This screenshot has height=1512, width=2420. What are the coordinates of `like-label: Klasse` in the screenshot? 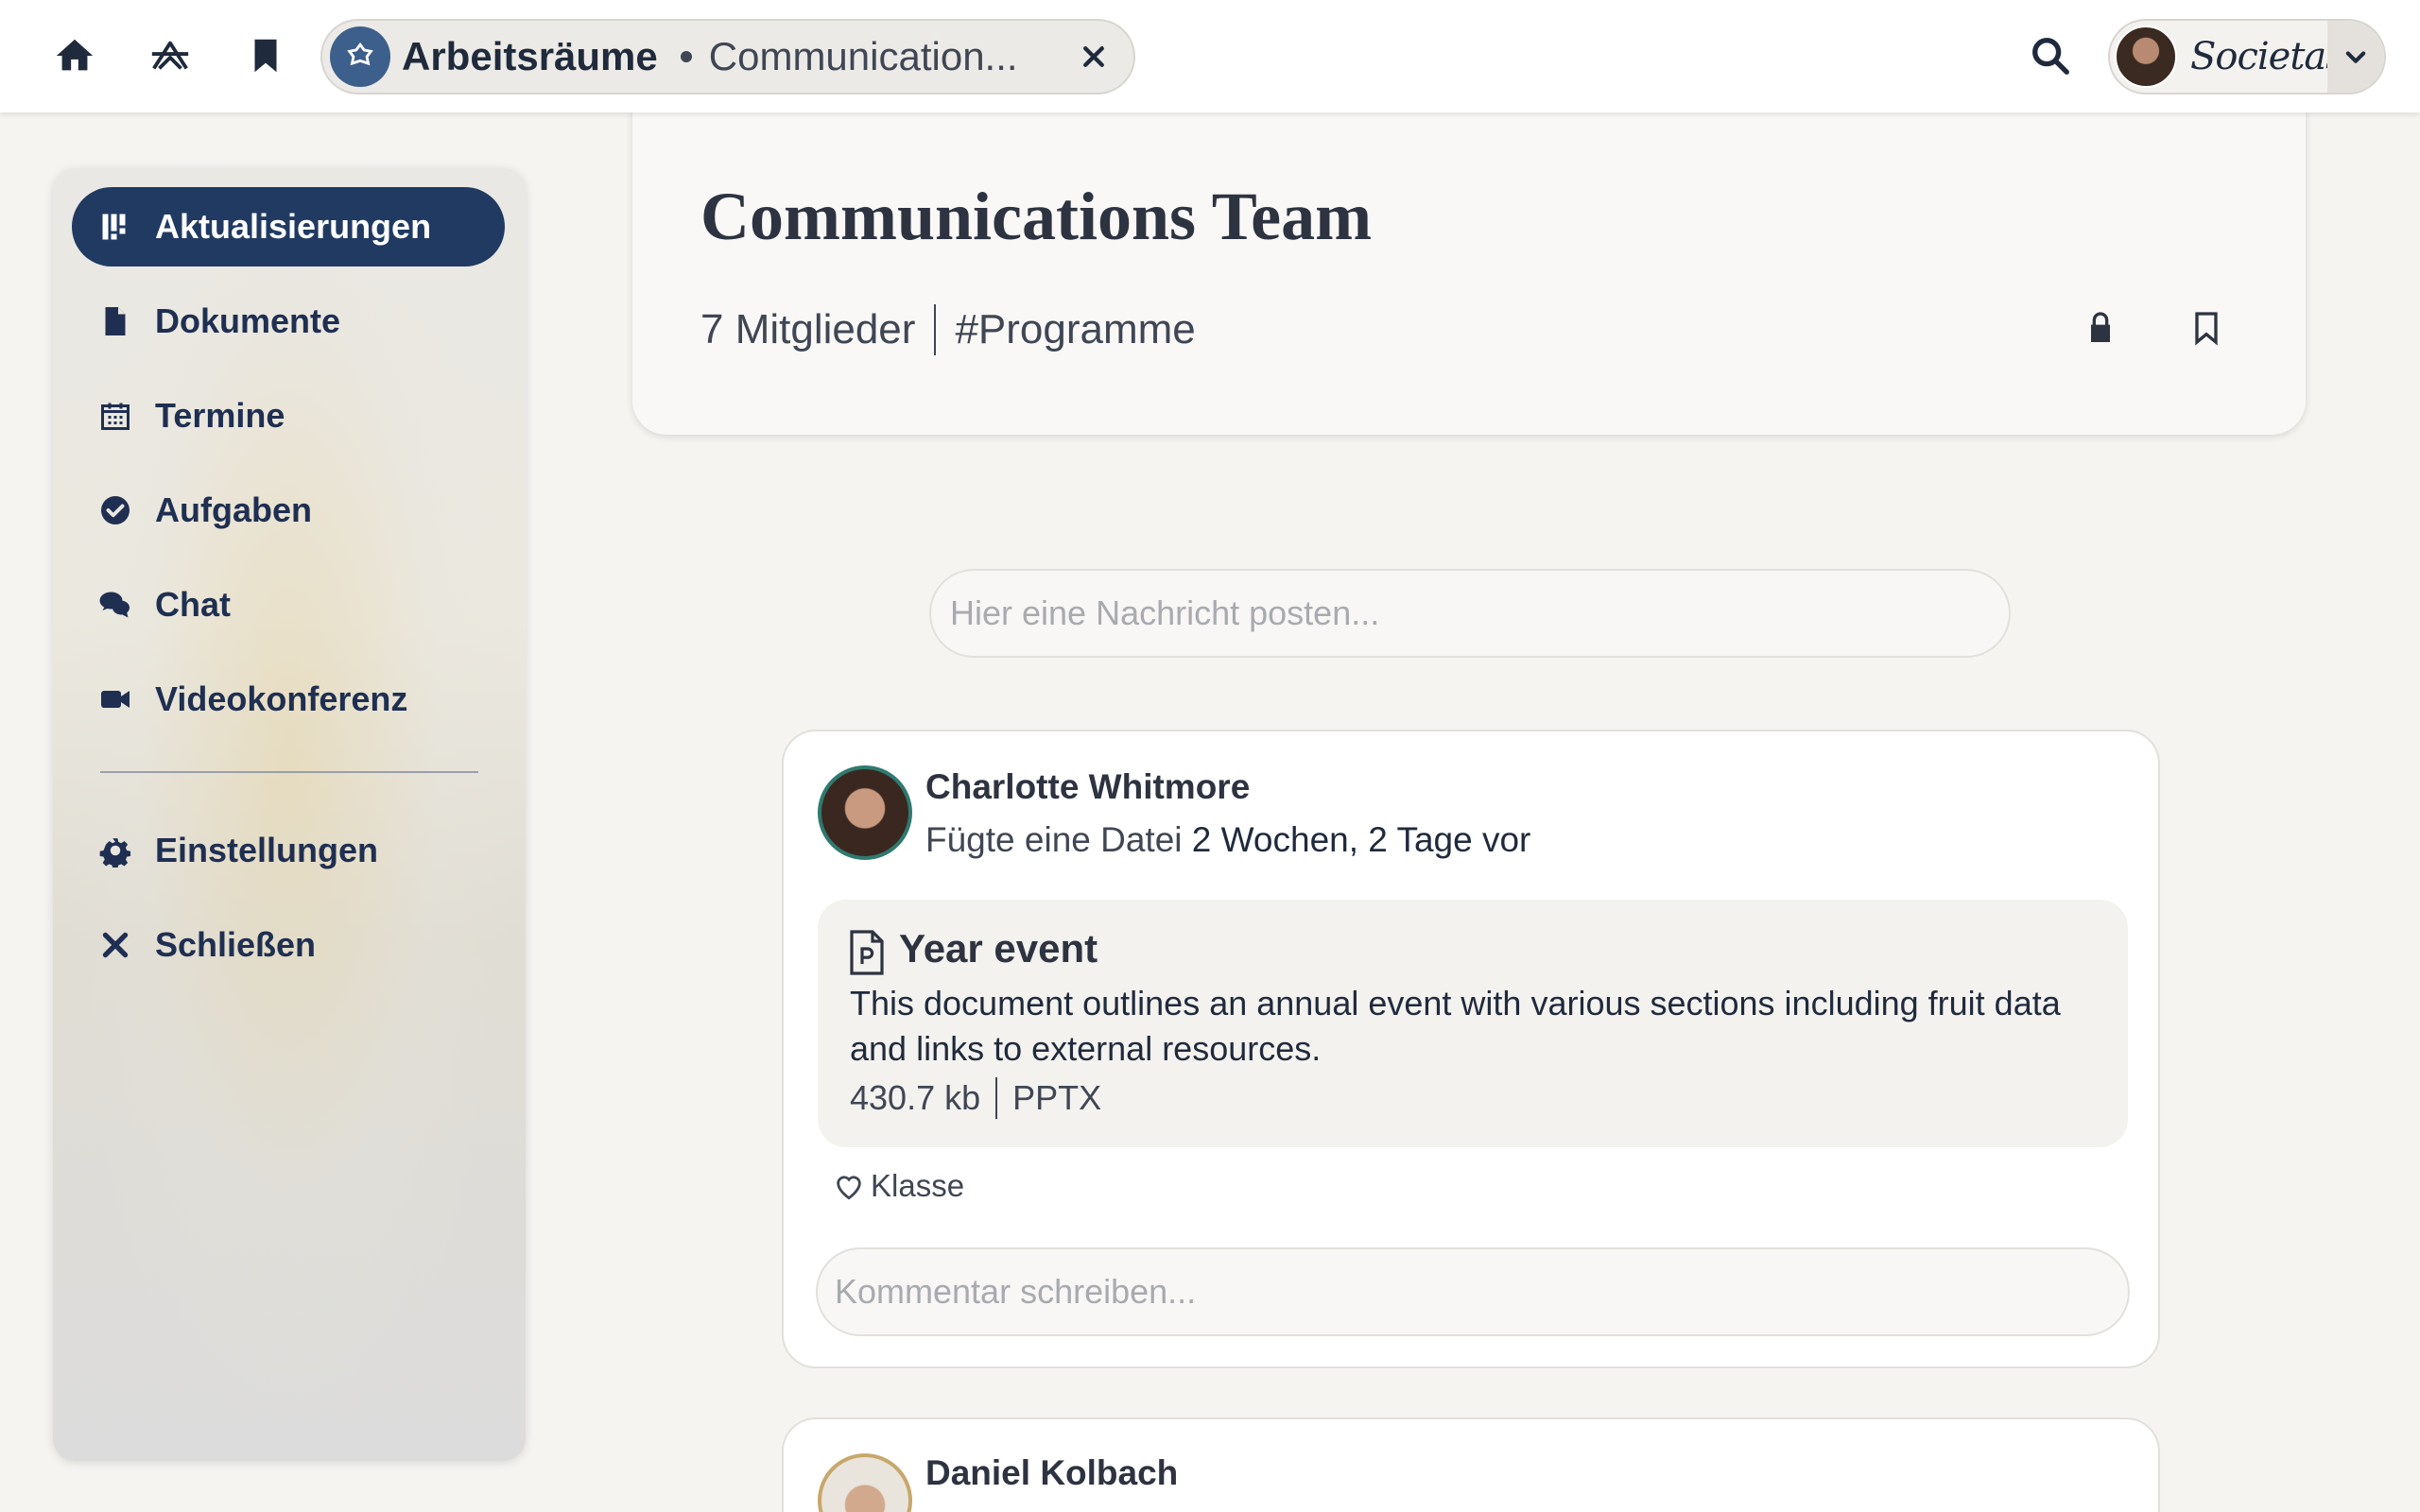 It's located at (918, 1185).